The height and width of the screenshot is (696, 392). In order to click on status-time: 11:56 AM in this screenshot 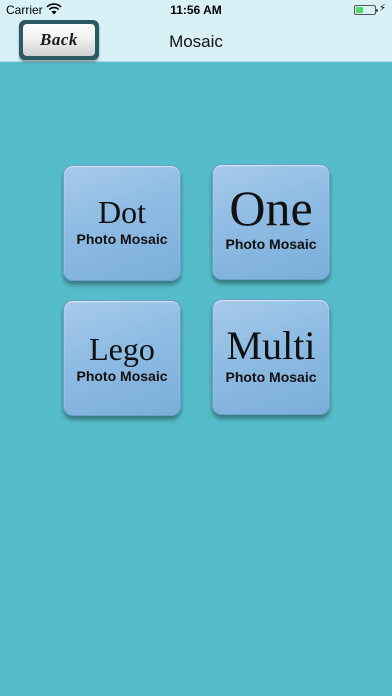, I will do `click(196, 10)`.